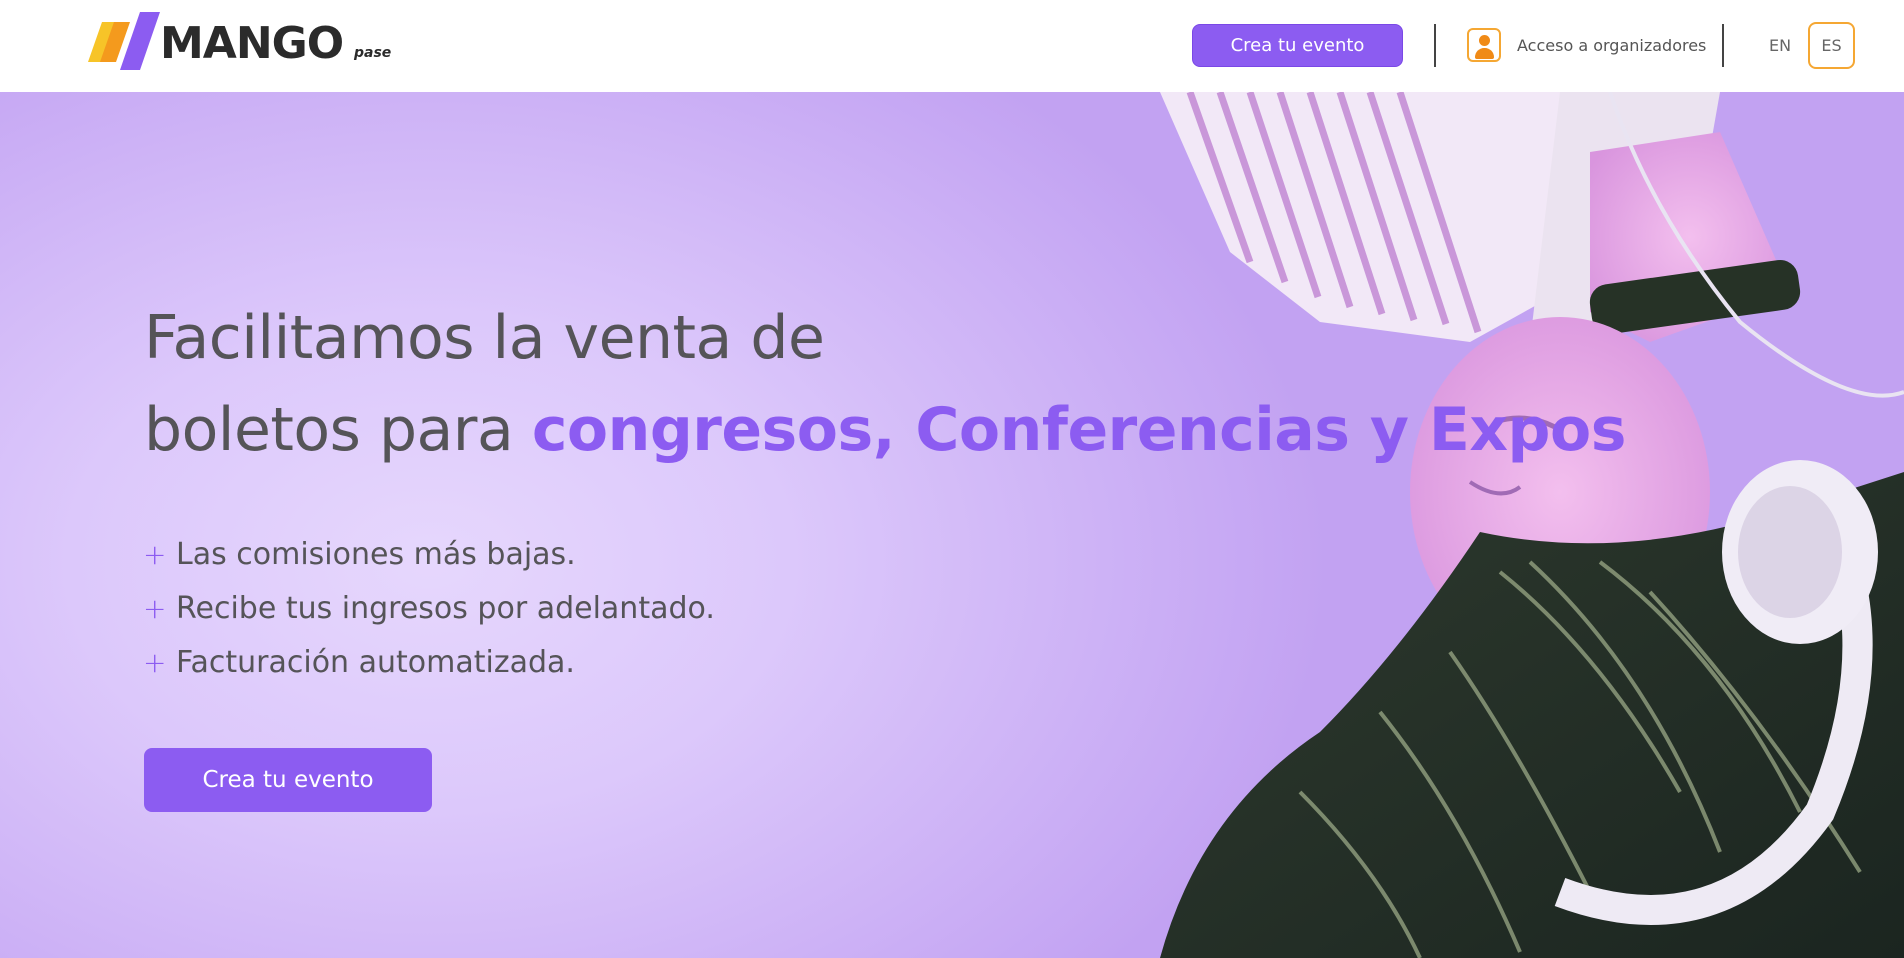  What do you see at coordinates (1484, 45) in the screenshot?
I see `user-icon` at bounding box center [1484, 45].